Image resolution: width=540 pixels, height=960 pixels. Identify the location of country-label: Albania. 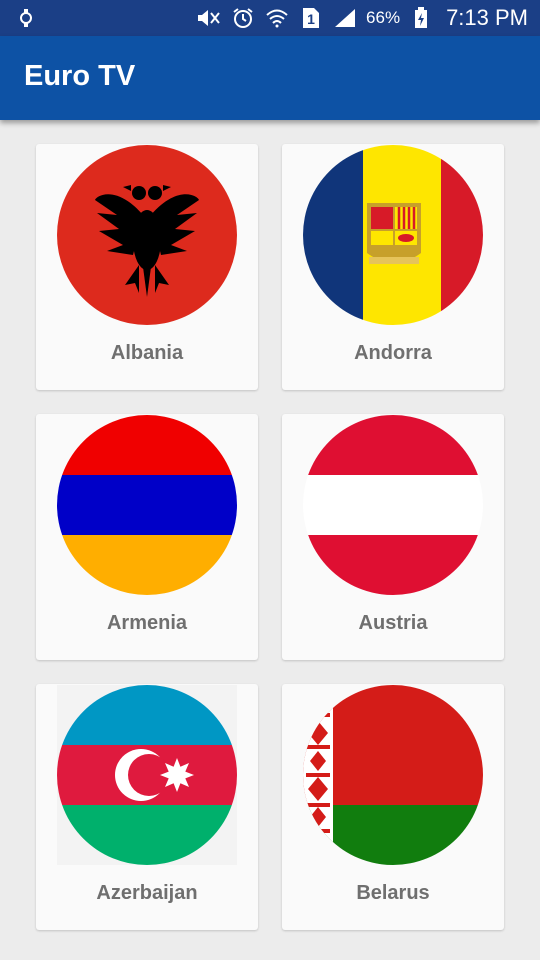
(147, 353).